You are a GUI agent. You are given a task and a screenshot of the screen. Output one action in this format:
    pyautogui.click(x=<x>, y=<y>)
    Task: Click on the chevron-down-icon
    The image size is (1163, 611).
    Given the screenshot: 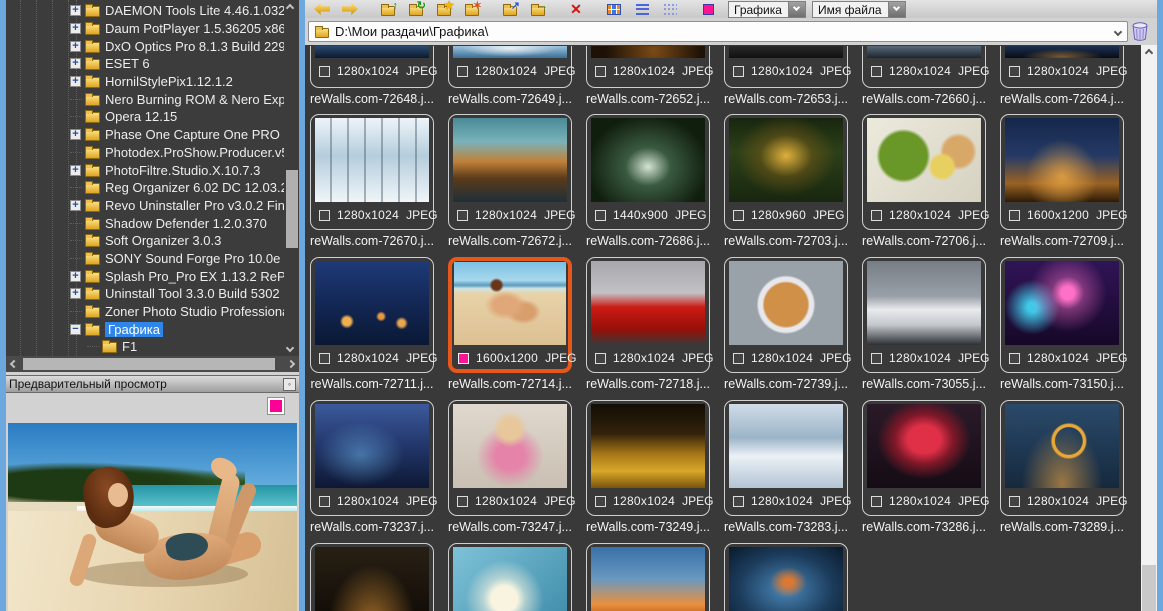 What is the action you would take?
    pyautogui.click(x=896, y=9)
    